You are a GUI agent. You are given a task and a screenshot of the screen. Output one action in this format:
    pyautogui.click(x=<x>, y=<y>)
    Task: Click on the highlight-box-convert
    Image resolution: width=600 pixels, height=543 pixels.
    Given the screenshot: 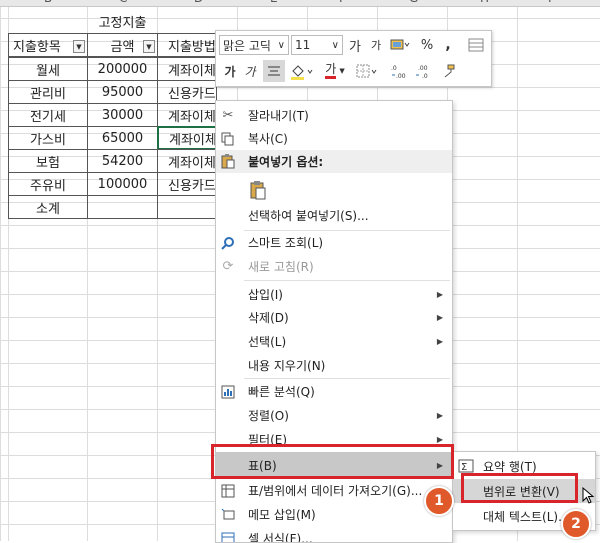 What is the action you would take?
    pyautogui.click(x=519, y=488)
    